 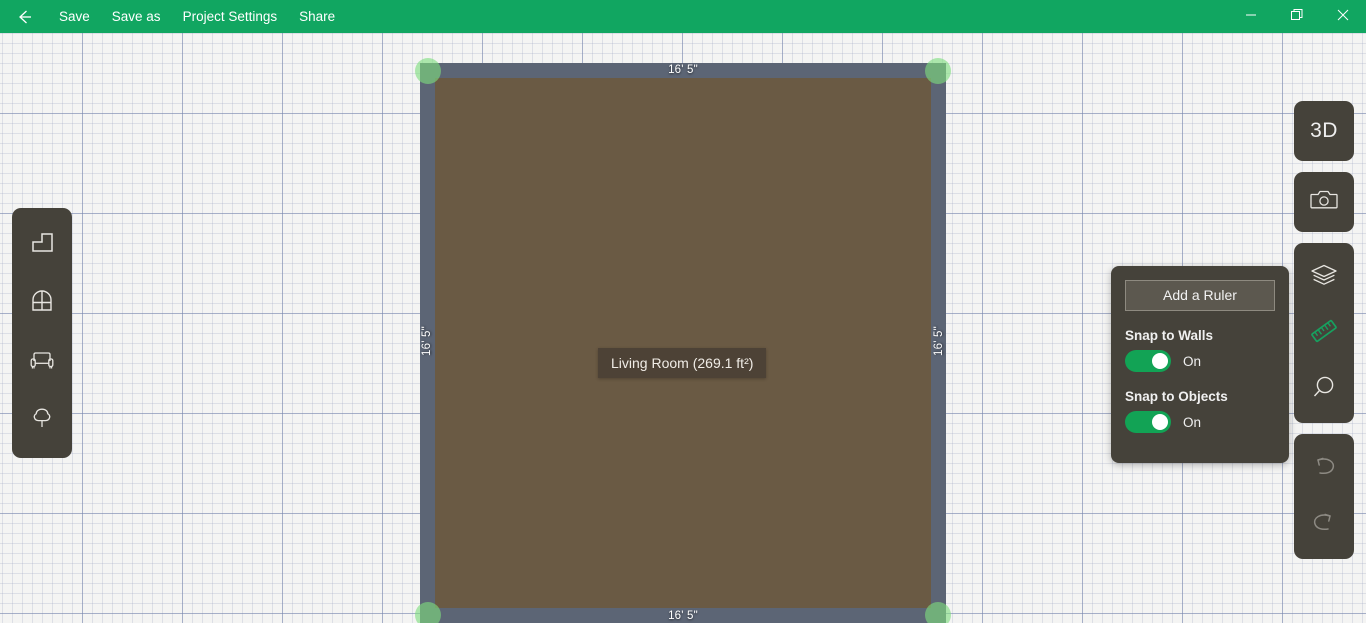 I want to click on ruler-icon, so click(x=1324, y=333).